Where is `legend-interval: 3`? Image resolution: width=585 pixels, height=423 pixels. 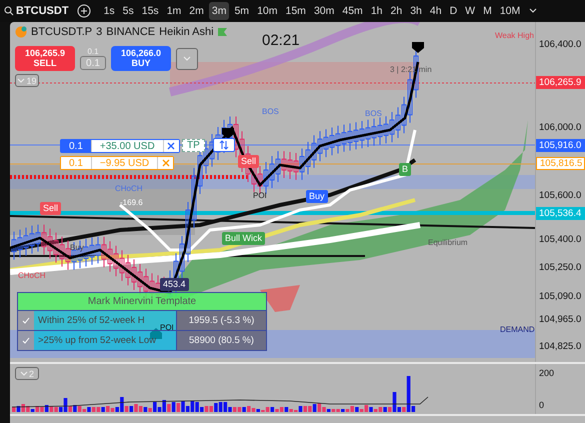
legend-interval: 3 is located at coordinates (99, 32).